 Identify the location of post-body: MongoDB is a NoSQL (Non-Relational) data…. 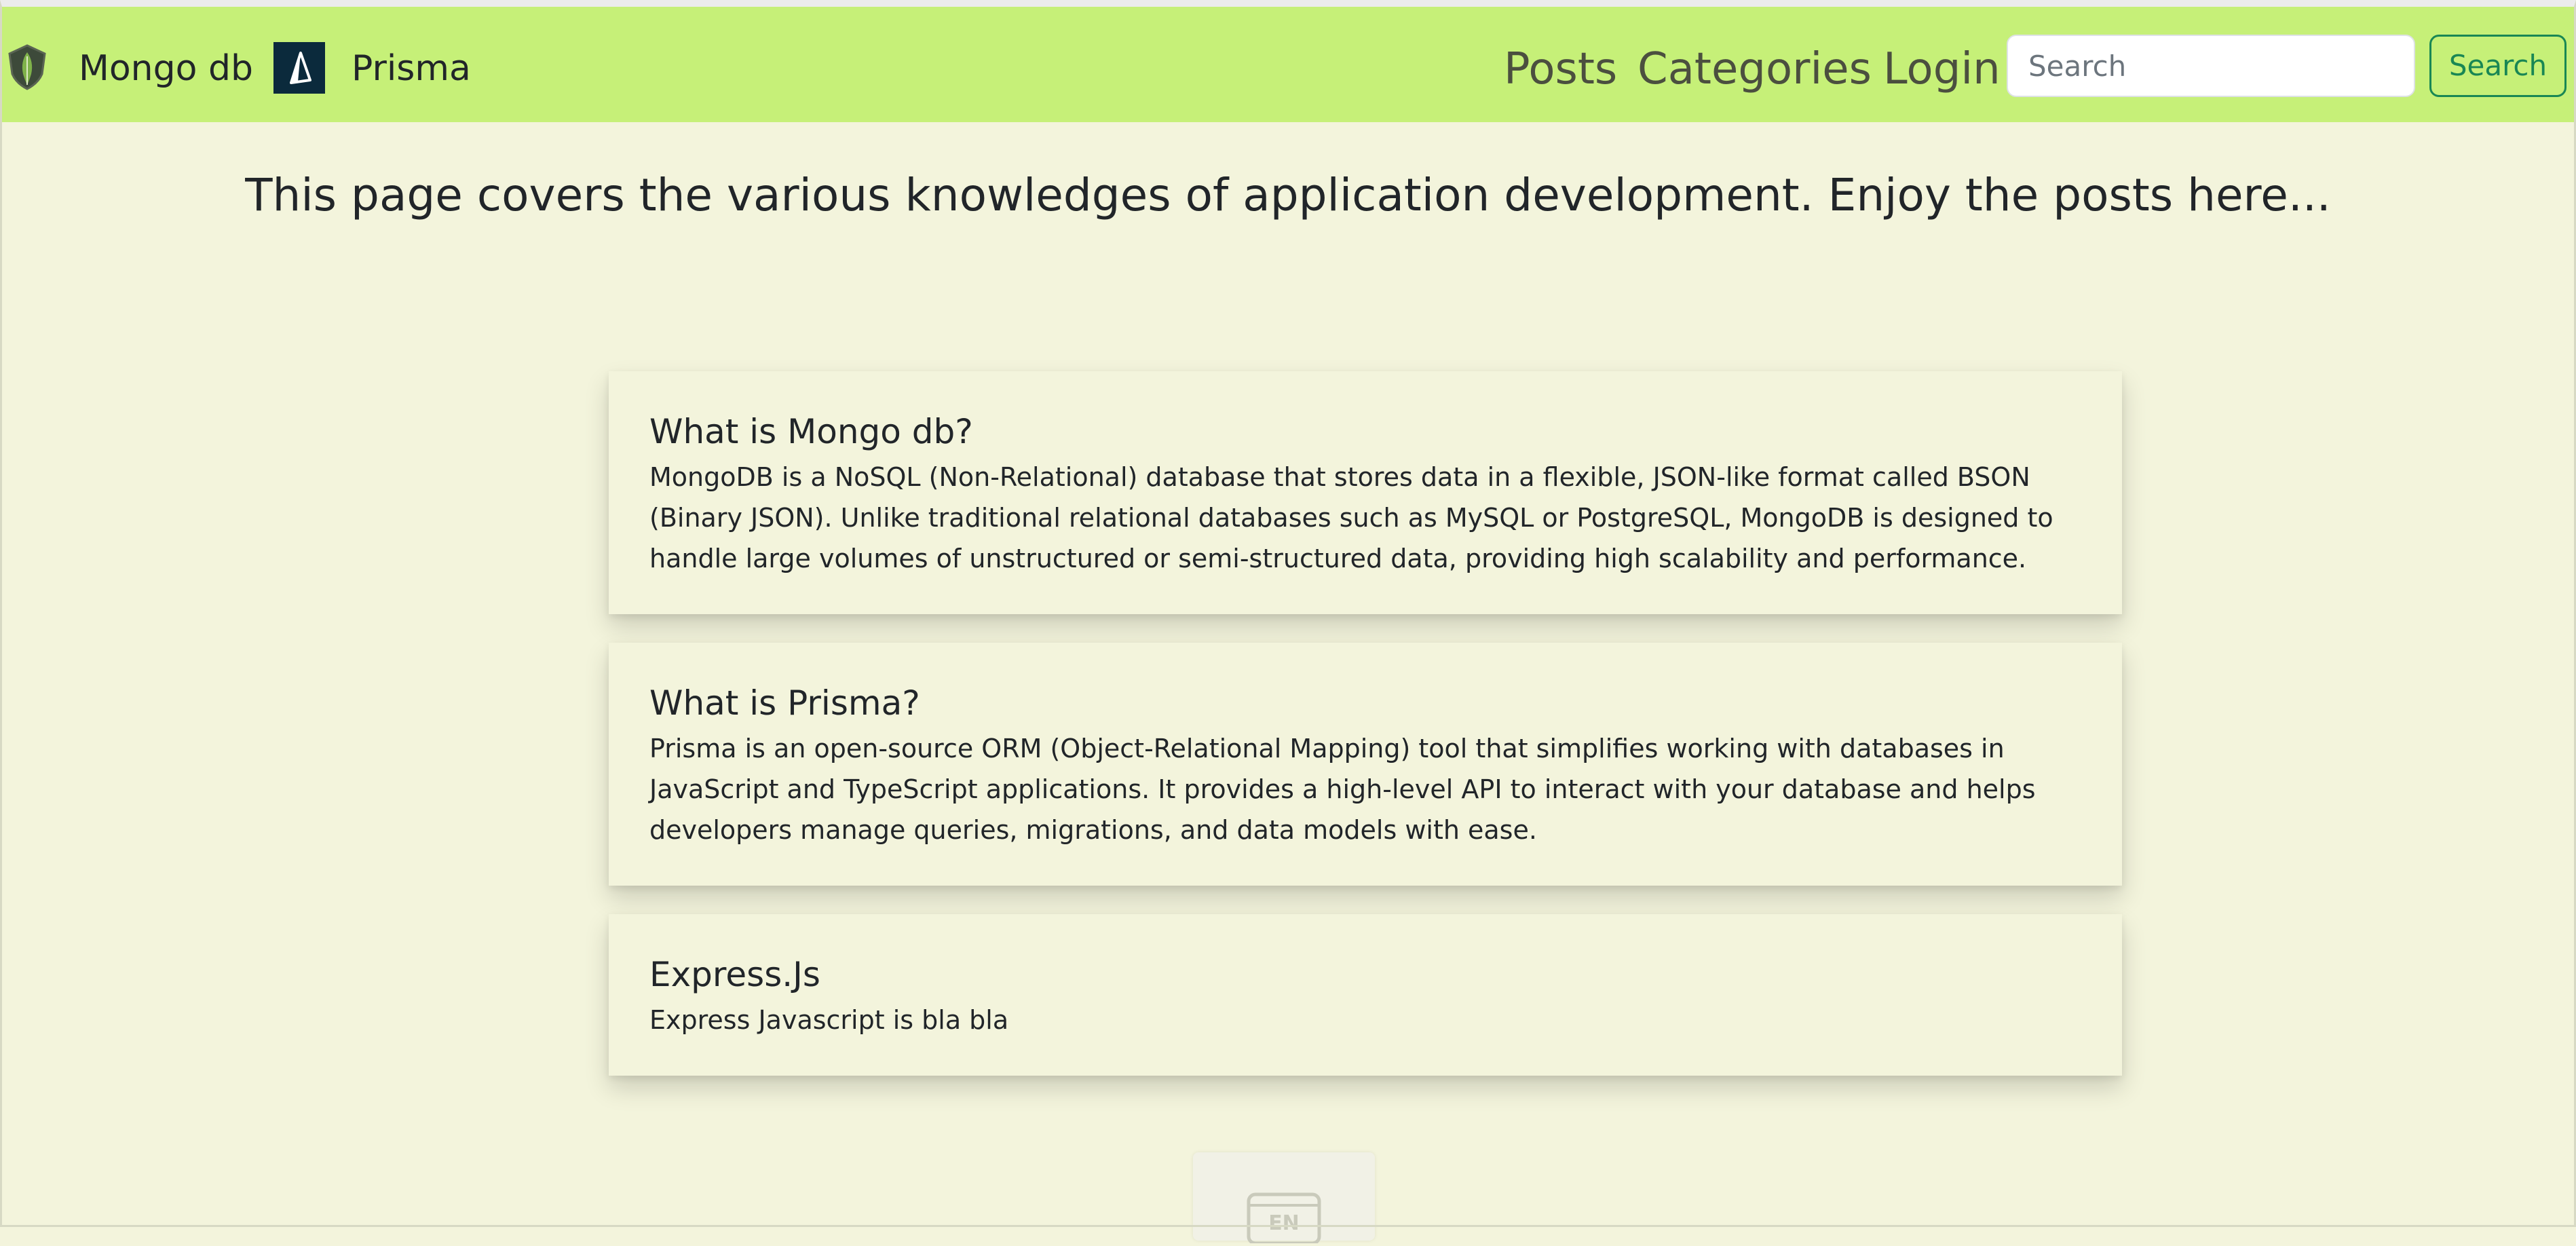
(1351, 517).